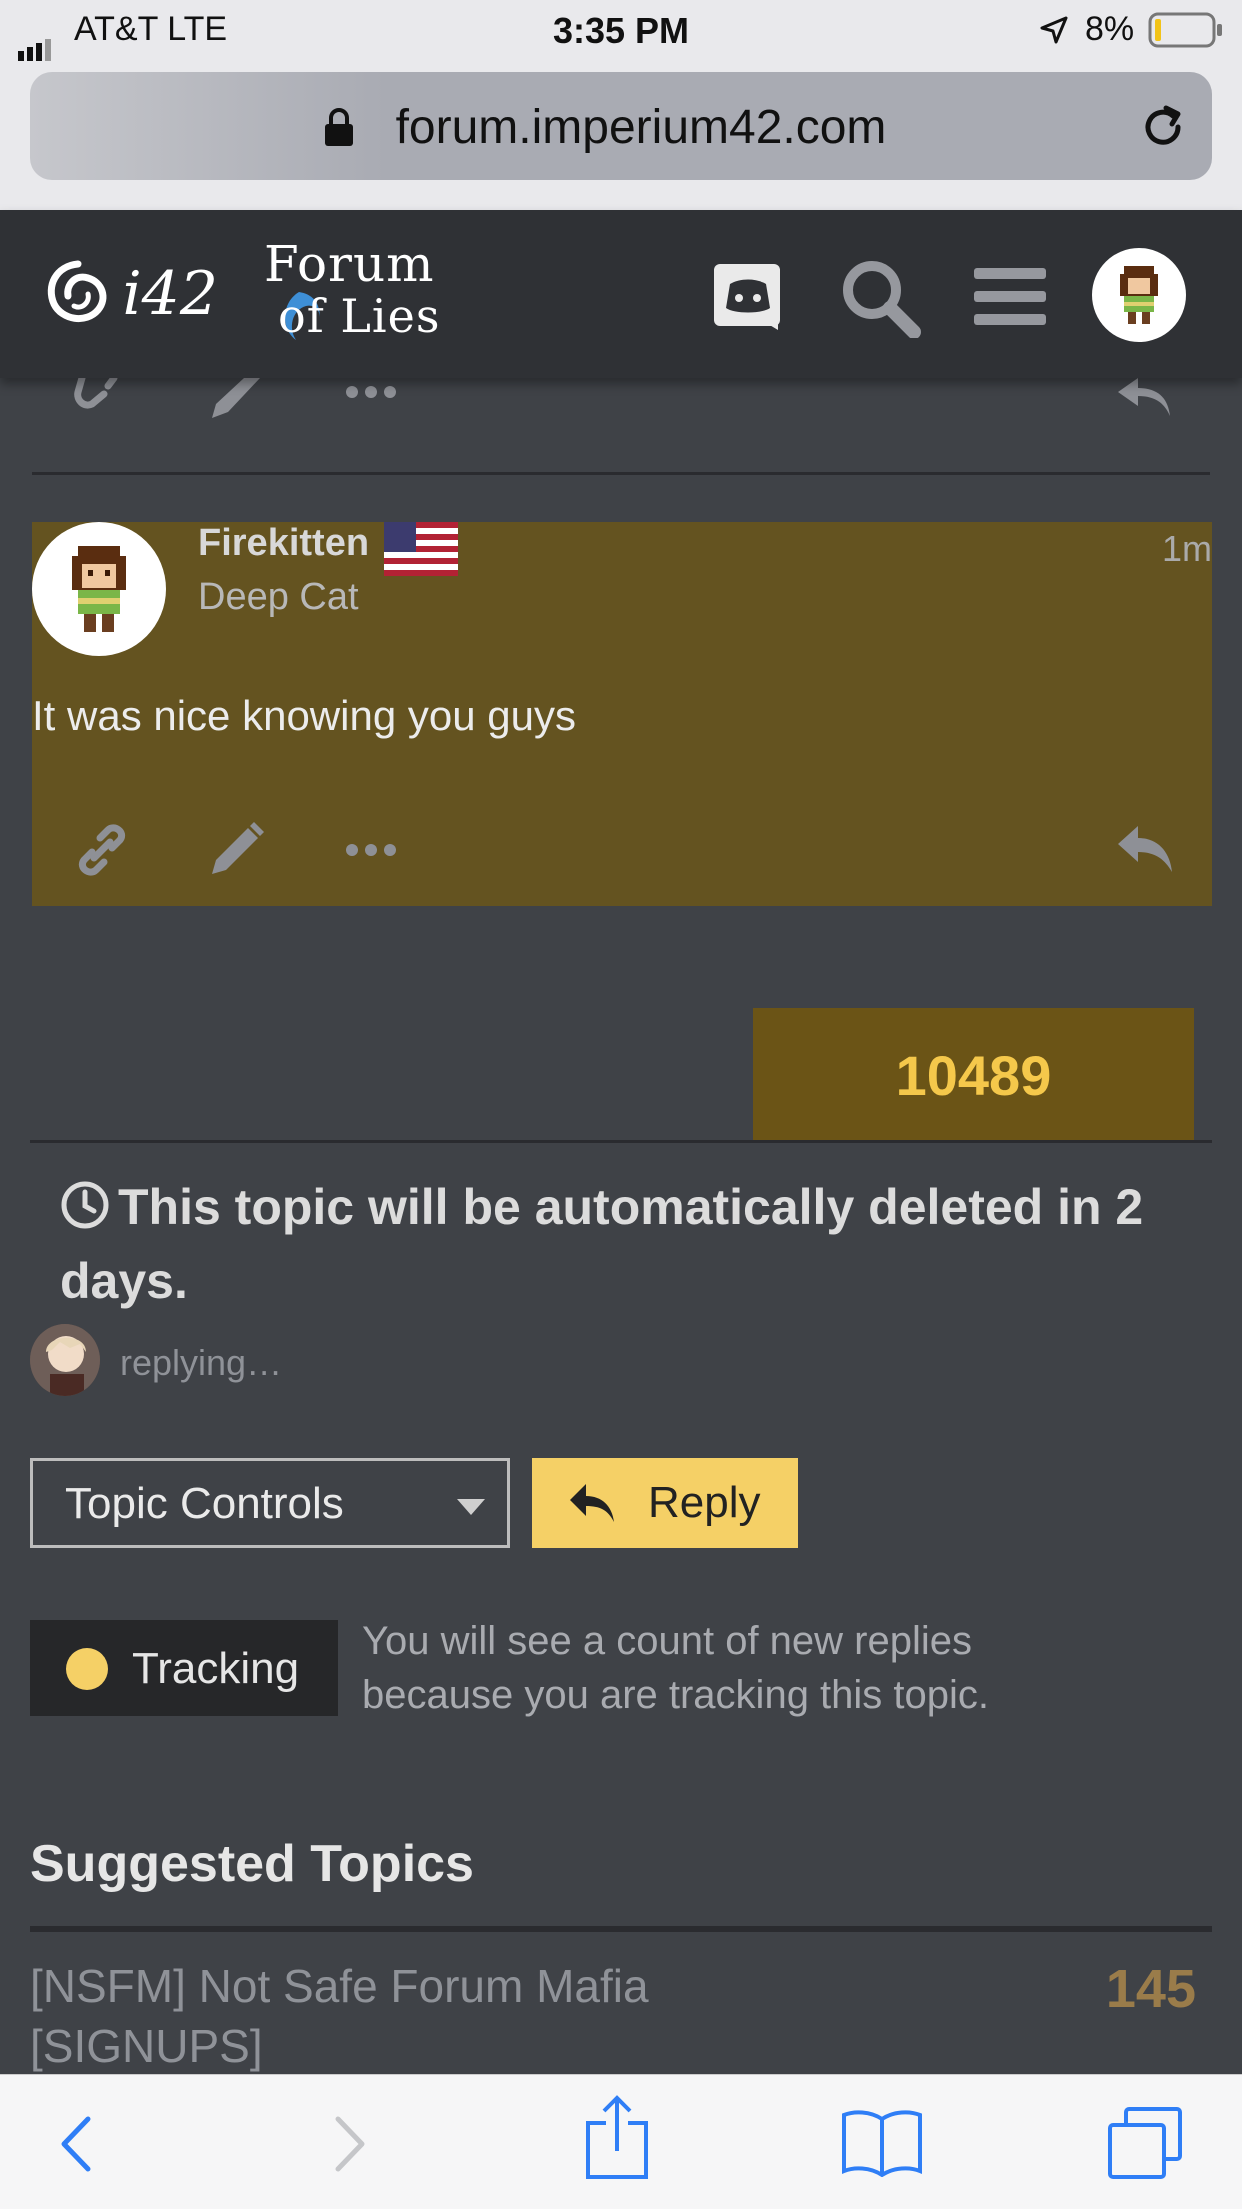  What do you see at coordinates (349, 264) in the screenshot?
I see `logo-line-1: Forum` at bounding box center [349, 264].